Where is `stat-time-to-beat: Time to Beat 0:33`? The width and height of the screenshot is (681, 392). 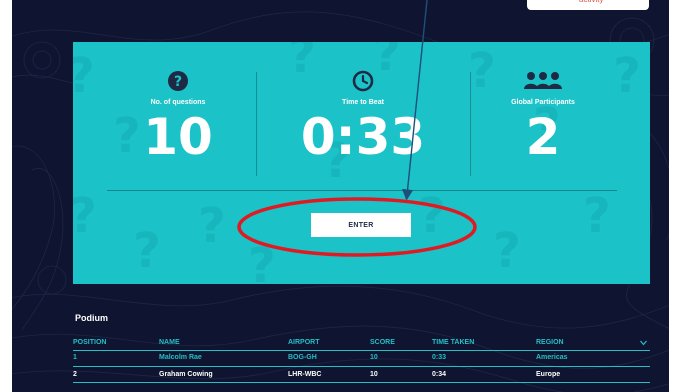 stat-time-to-beat: Time to Beat 0:33 is located at coordinates (363, 116).